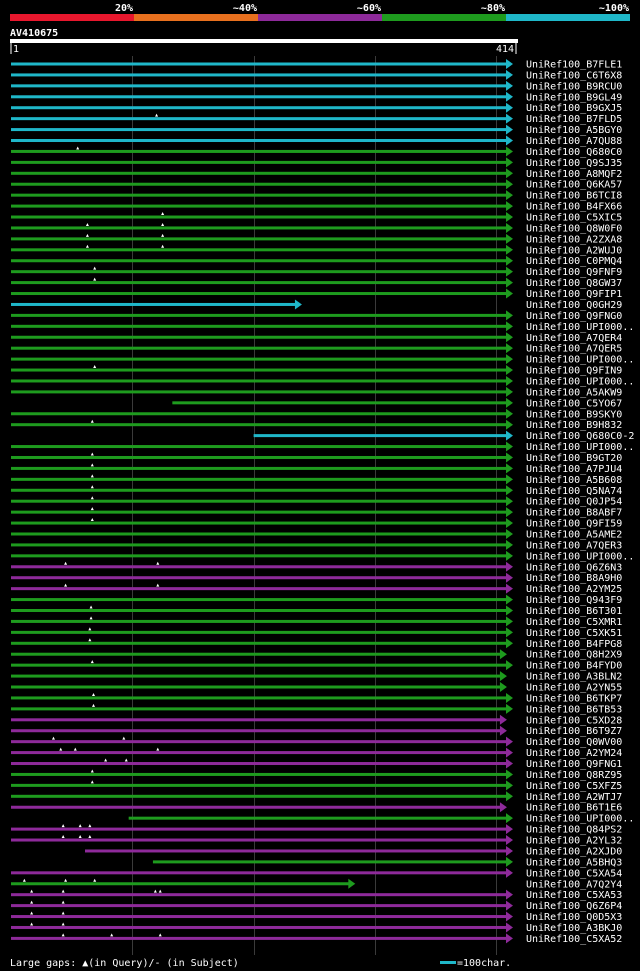 The width and height of the screenshot is (640, 971). Describe the element at coordinates (316, 841) in the screenshot. I see `hit-row: UniRef100_A2YL32` at that location.